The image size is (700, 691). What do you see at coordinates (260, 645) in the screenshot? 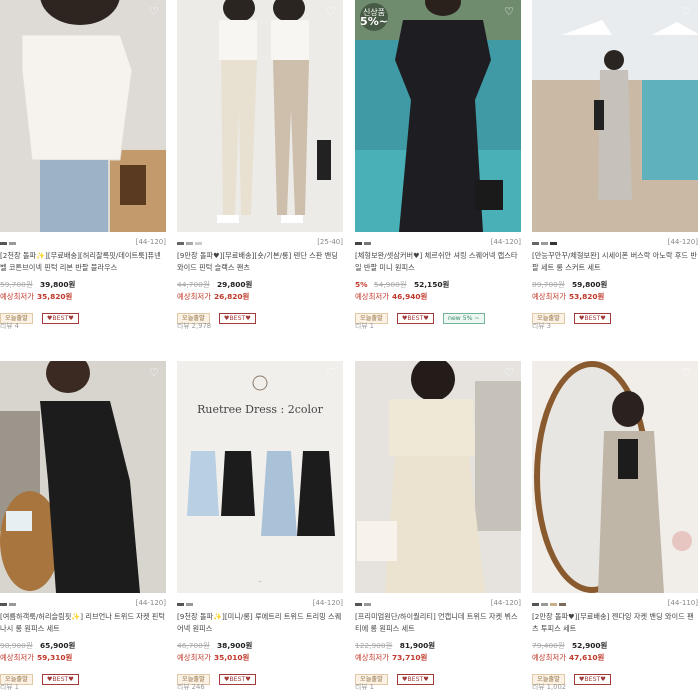
I see `price-row: 46,700원 38,900원` at bounding box center [260, 645].